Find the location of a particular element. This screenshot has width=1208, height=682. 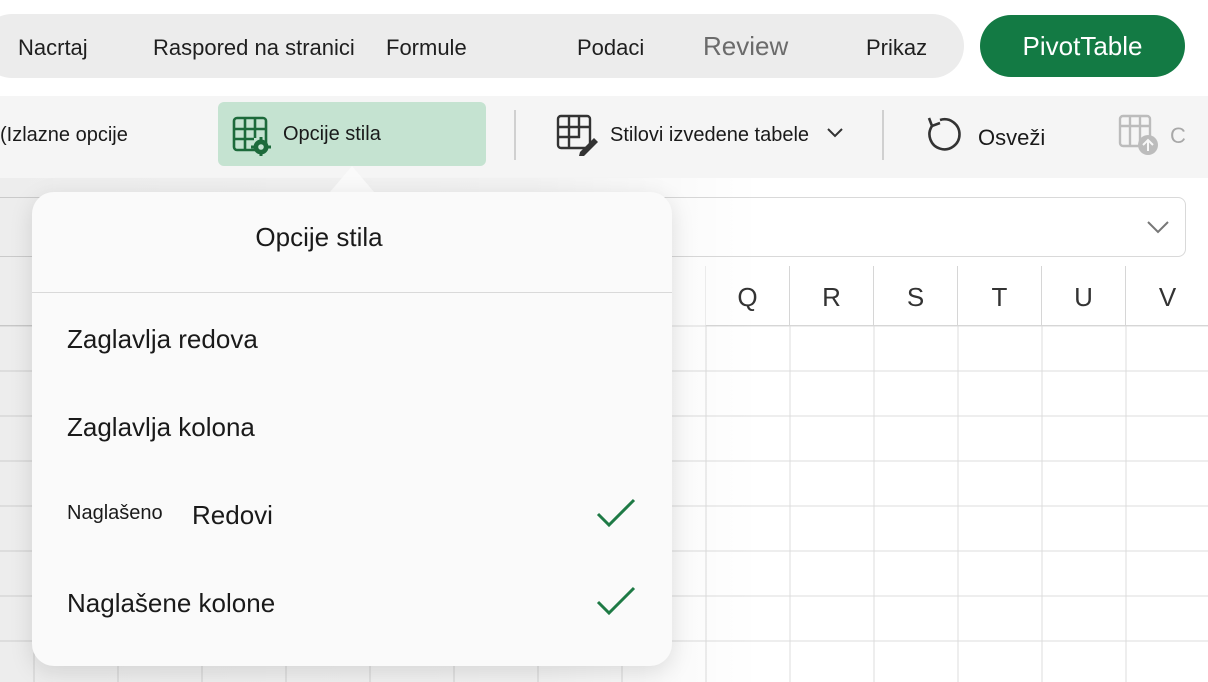

tab-formulas: Formule is located at coordinates (426, 48).